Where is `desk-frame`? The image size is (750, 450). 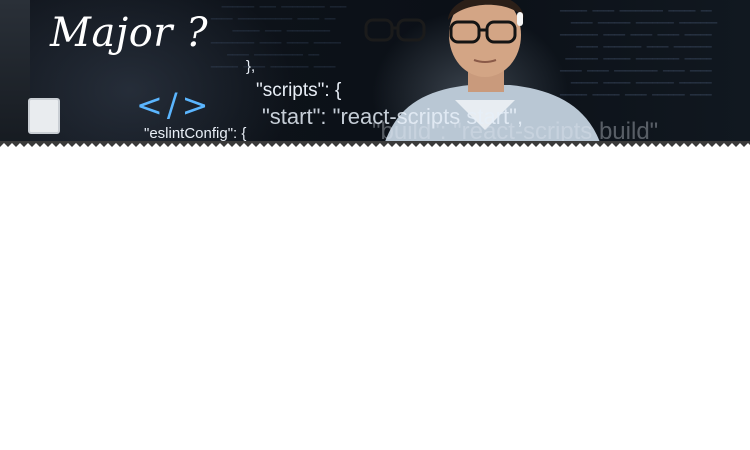 desk-frame is located at coordinates (44, 116).